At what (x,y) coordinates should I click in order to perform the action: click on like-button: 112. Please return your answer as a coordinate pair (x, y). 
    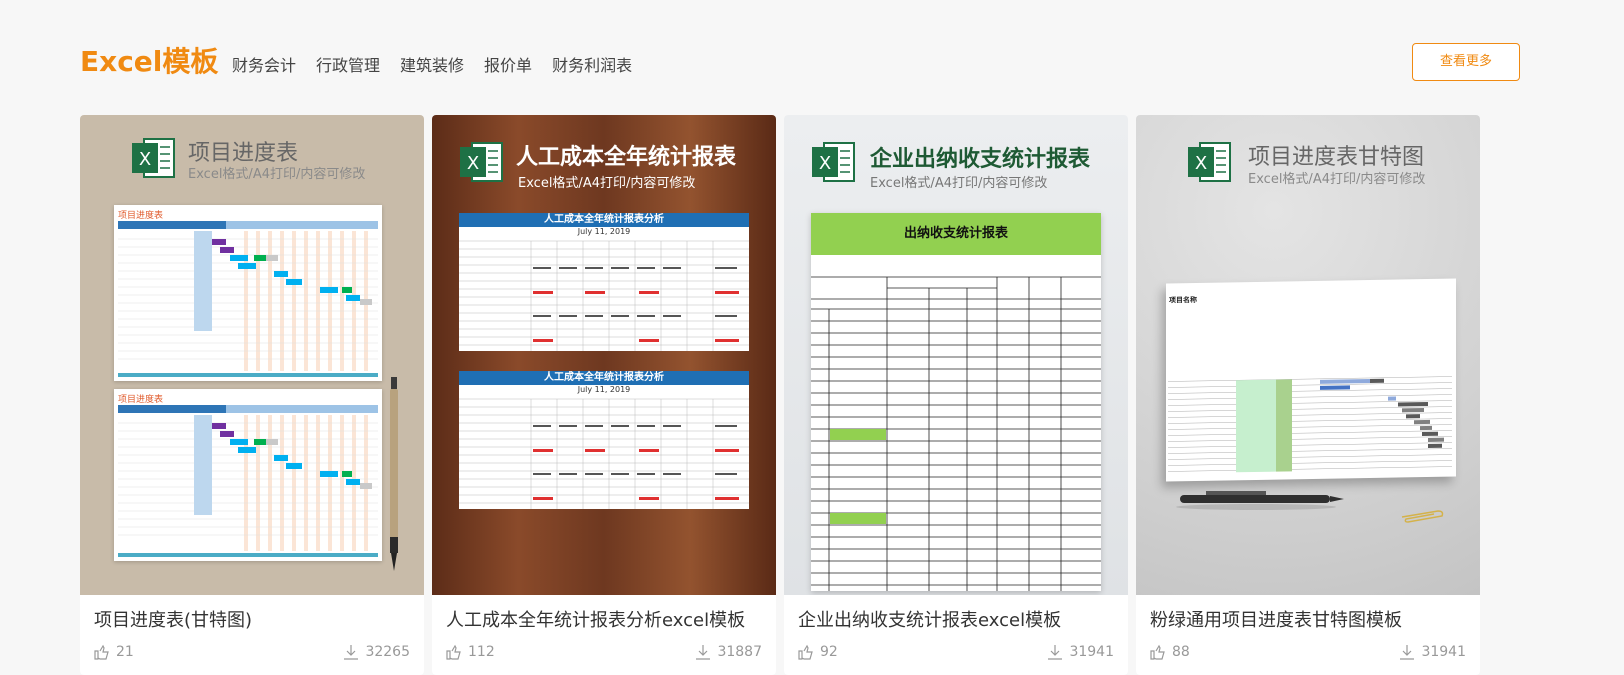
    Looking at the image, I should click on (470, 652).